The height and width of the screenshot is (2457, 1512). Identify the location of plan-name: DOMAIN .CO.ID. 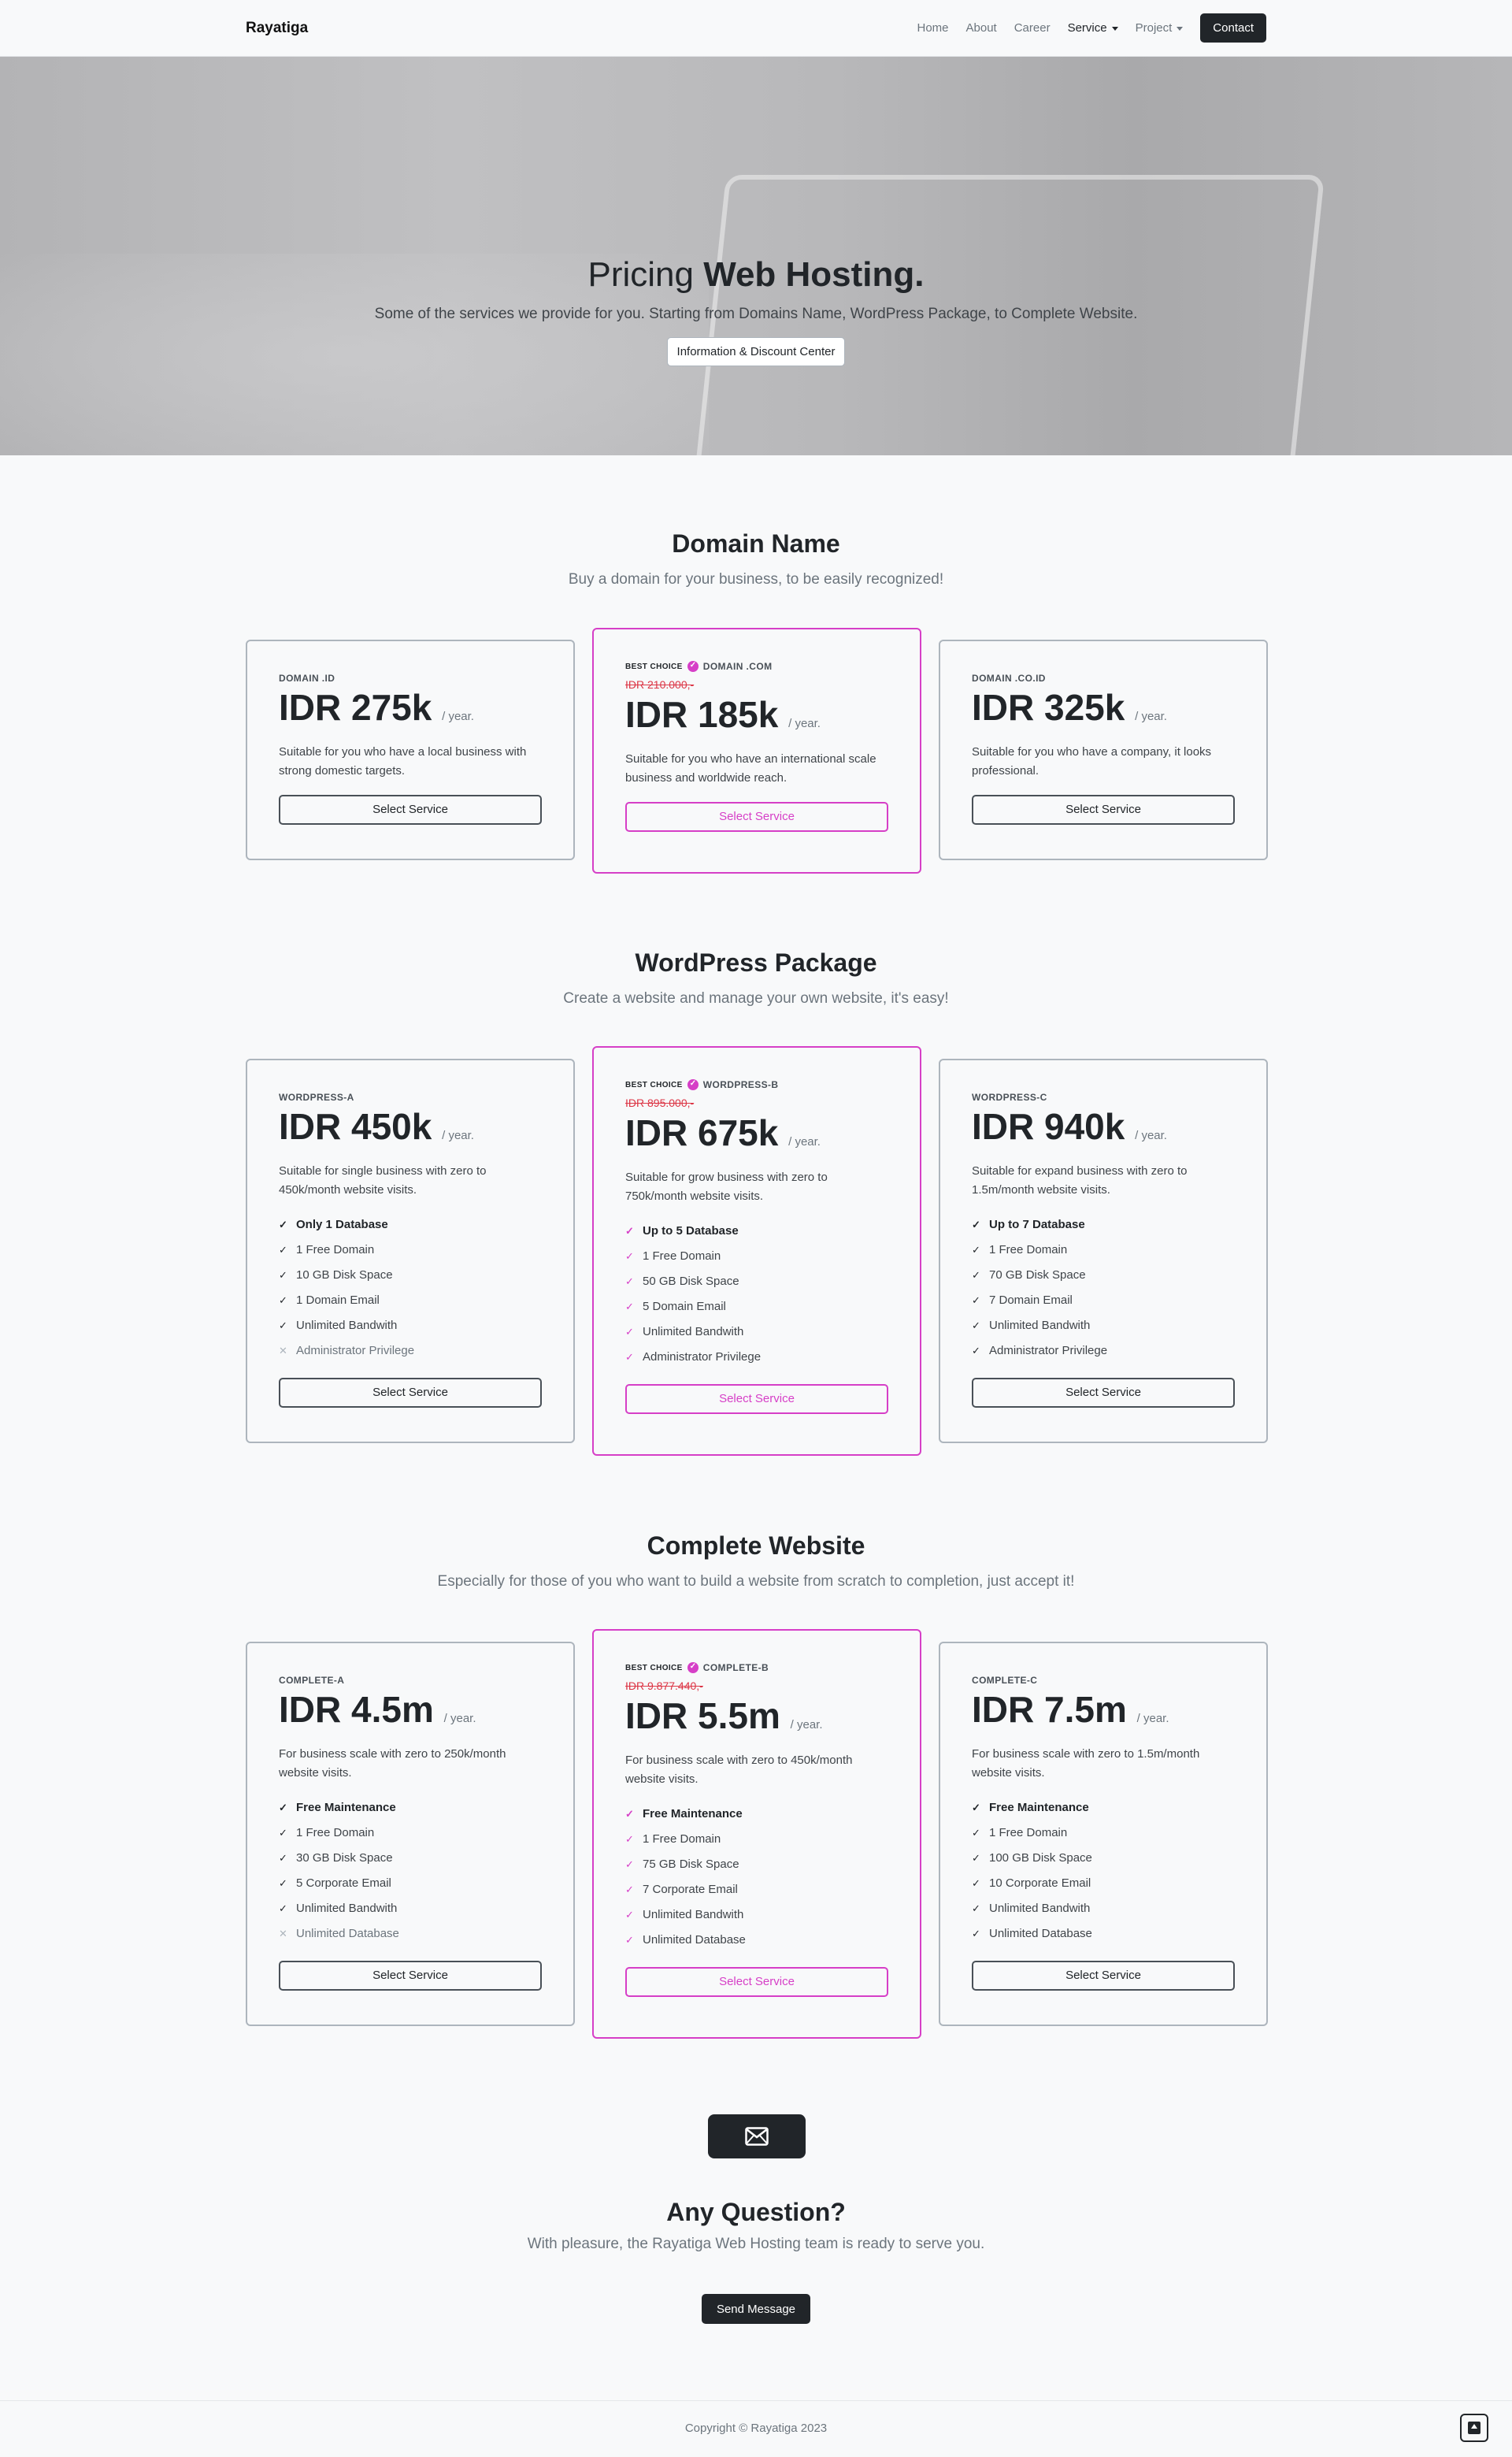
(1009, 678).